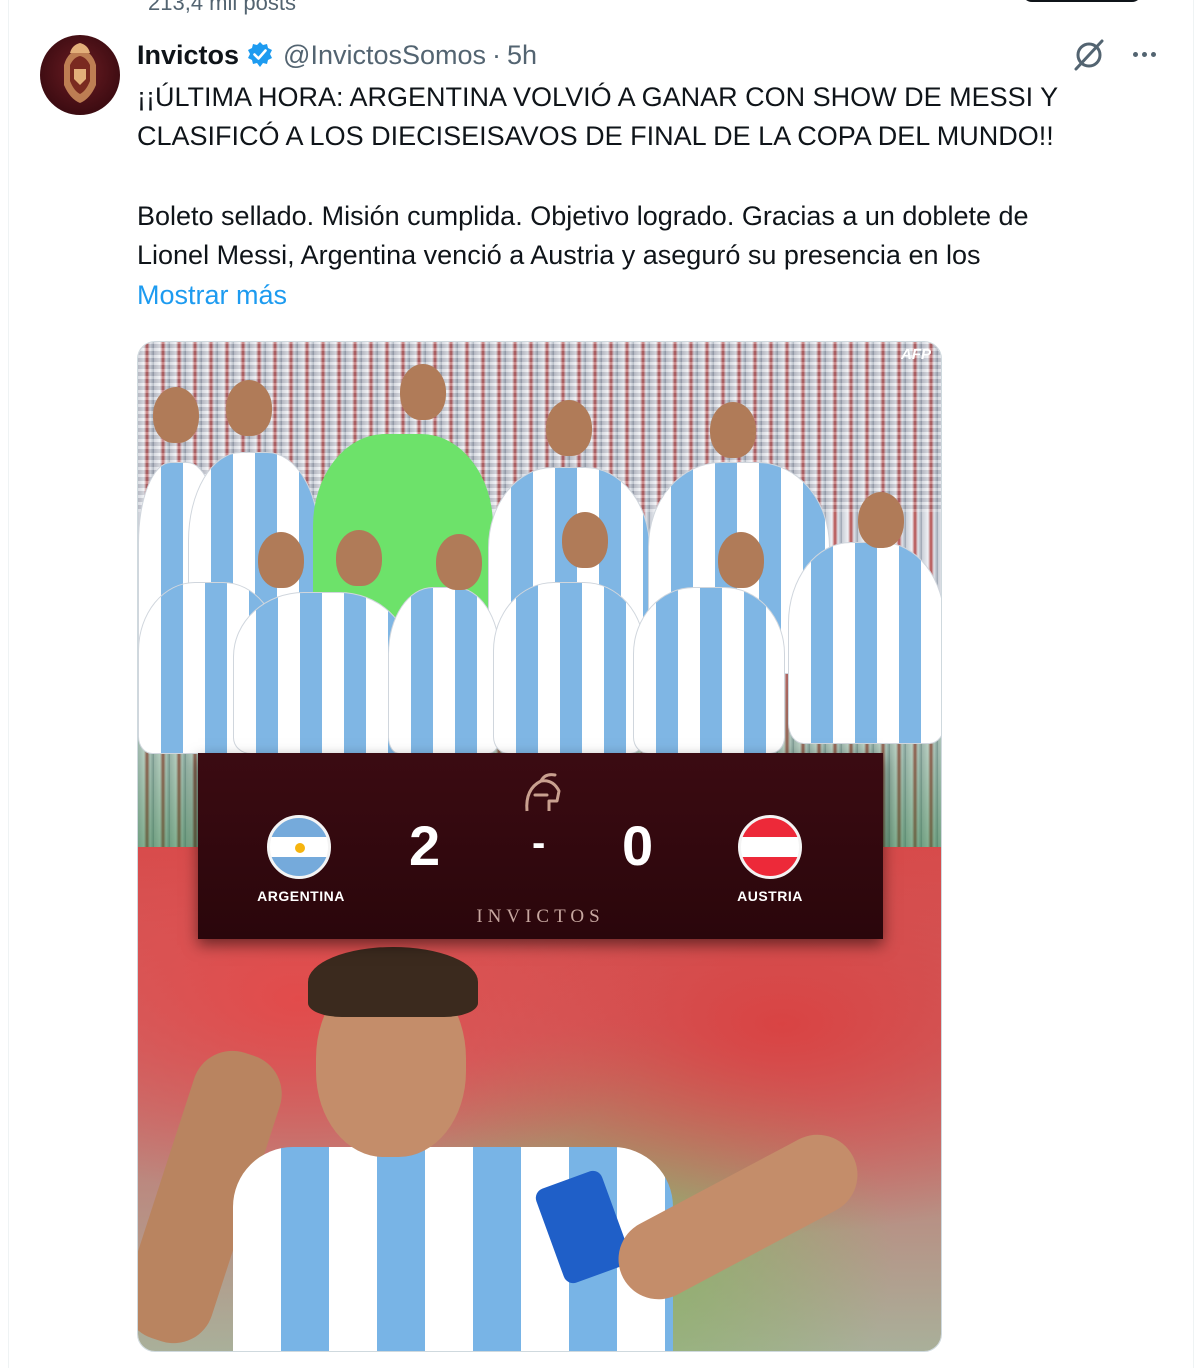 The image size is (1200, 1368). What do you see at coordinates (540, 916) in the screenshot?
I see `scoreboard-brand: INVICTOS` at bounding box center [540, 916].